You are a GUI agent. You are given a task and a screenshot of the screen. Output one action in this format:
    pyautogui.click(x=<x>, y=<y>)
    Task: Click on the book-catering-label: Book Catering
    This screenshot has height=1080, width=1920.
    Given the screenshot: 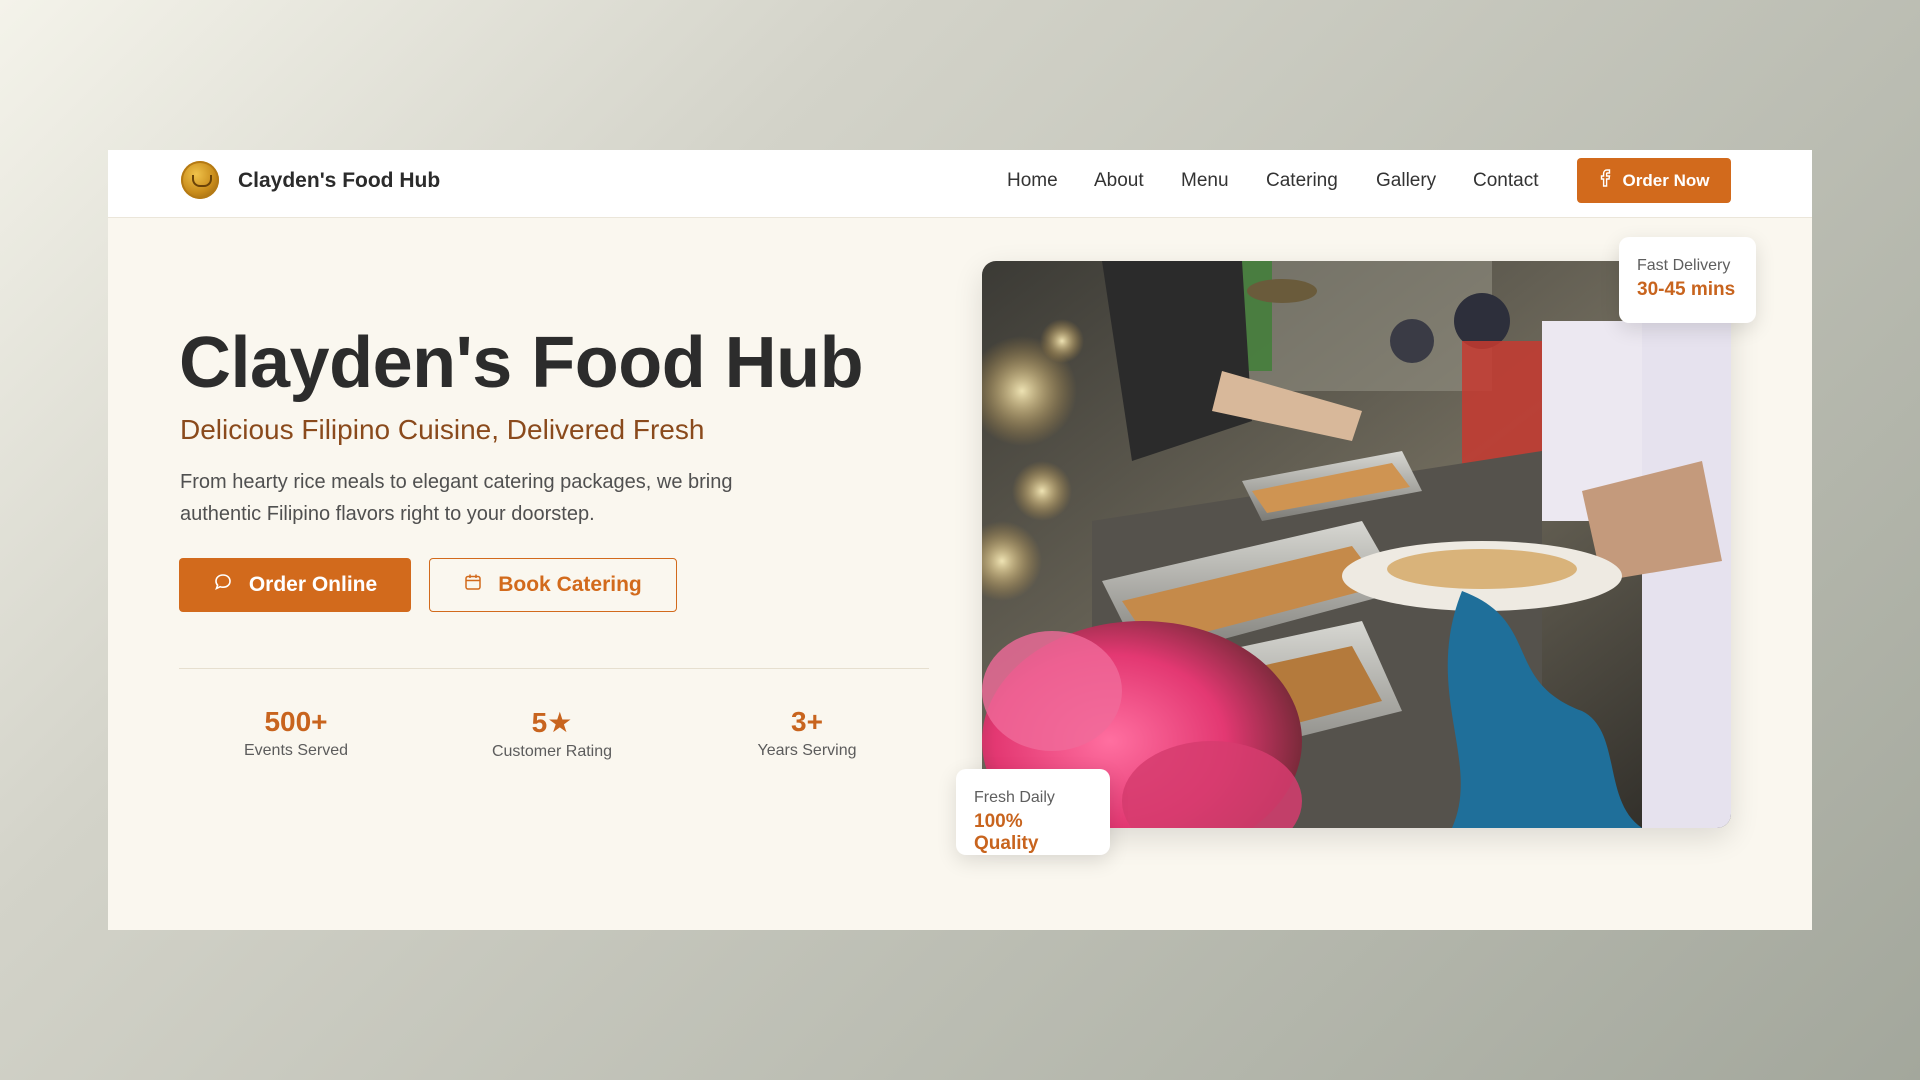 What is the action you would take?
    pyautogui.click(x=570, y=584)
    